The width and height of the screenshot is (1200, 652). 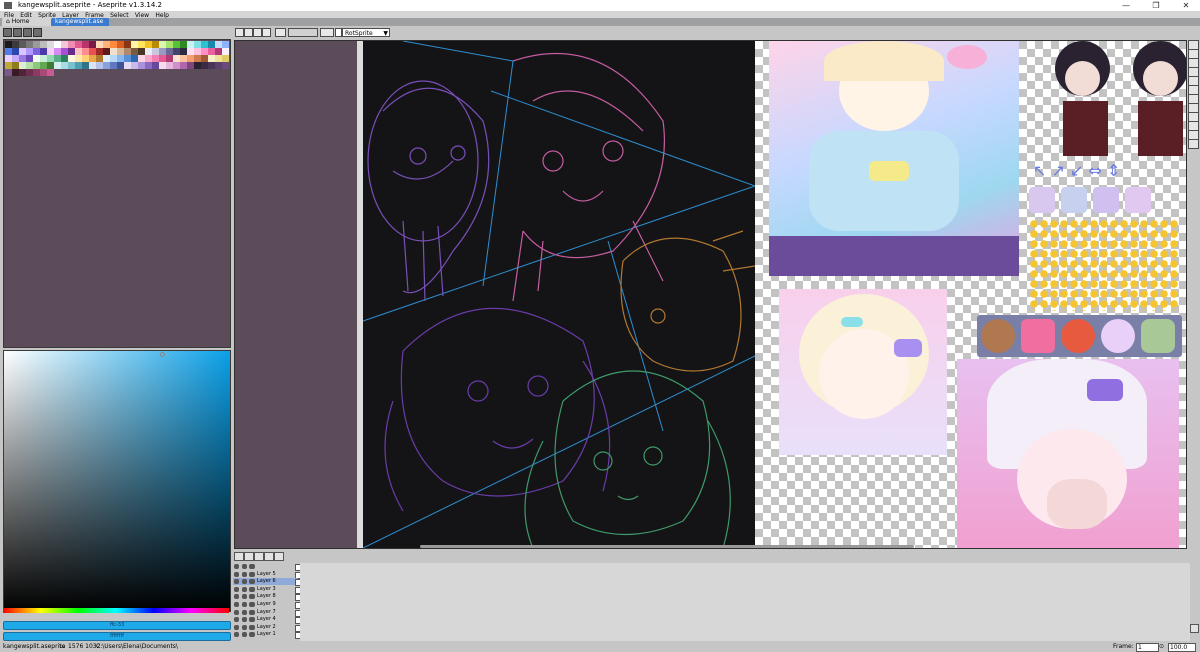 I want to click on layer-row: Layer 9, so click(x=267, y=605).